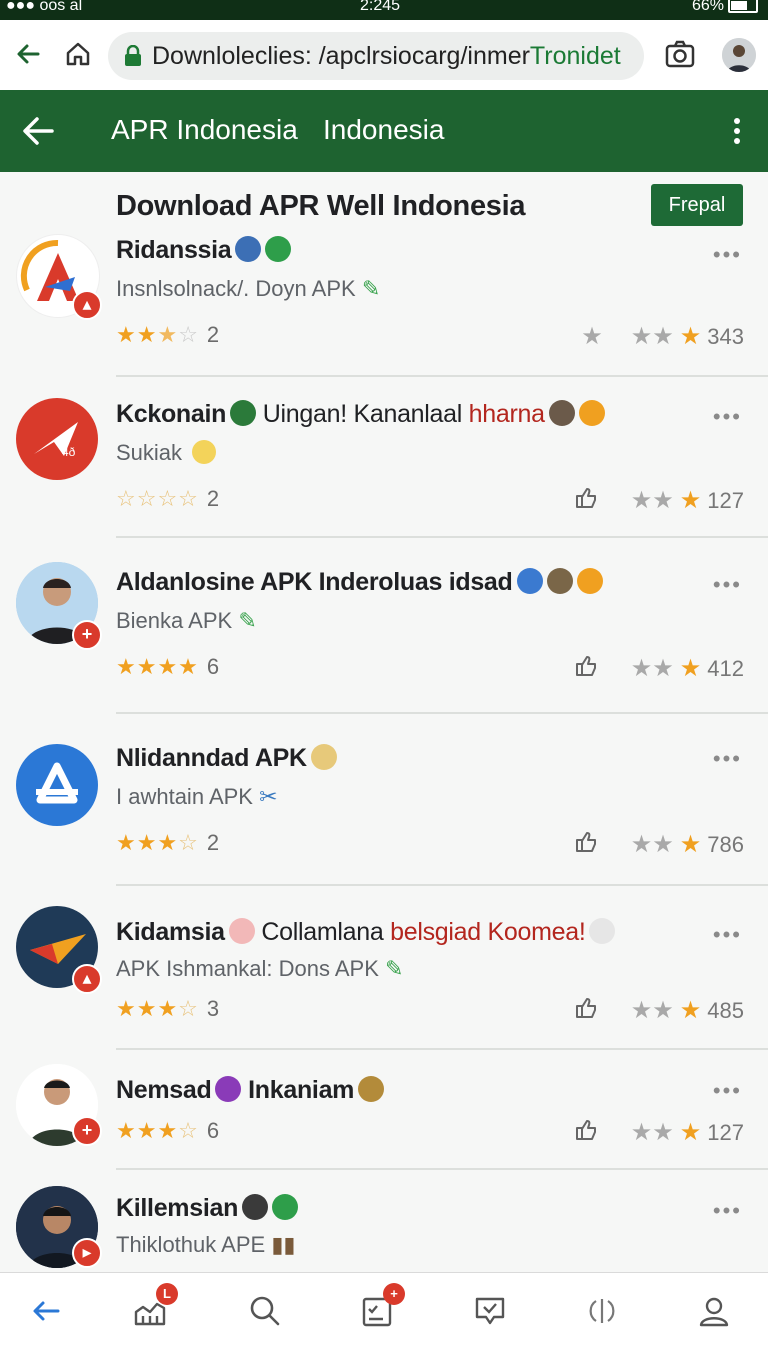 Image resolution: width=768 pixels, height=1345 pixels. I want to click on rating-stars: ★★★☆ 6, so click(168, 1130).